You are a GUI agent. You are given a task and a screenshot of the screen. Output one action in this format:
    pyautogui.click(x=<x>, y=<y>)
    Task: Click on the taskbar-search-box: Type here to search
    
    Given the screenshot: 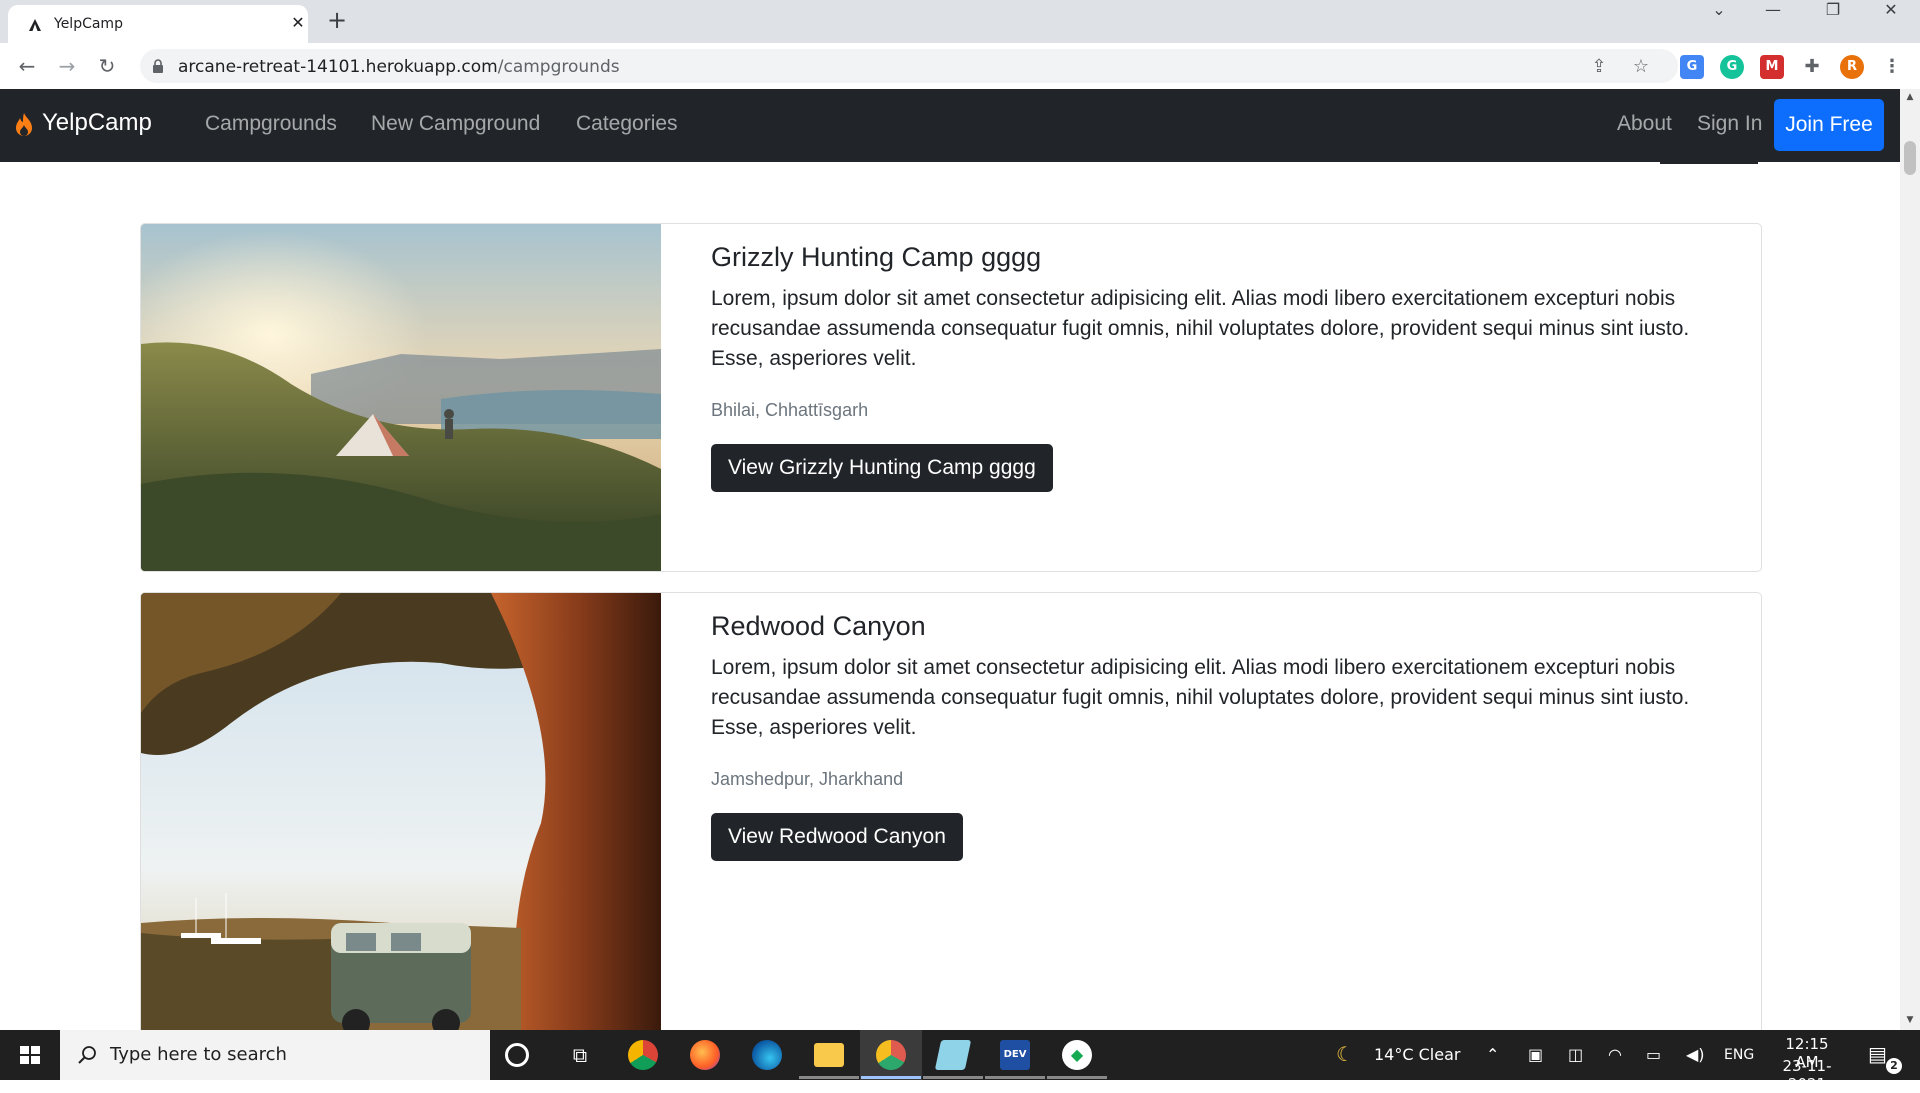 What is the action you would take?
    pyautogui.click(x=275, y=1055)
    